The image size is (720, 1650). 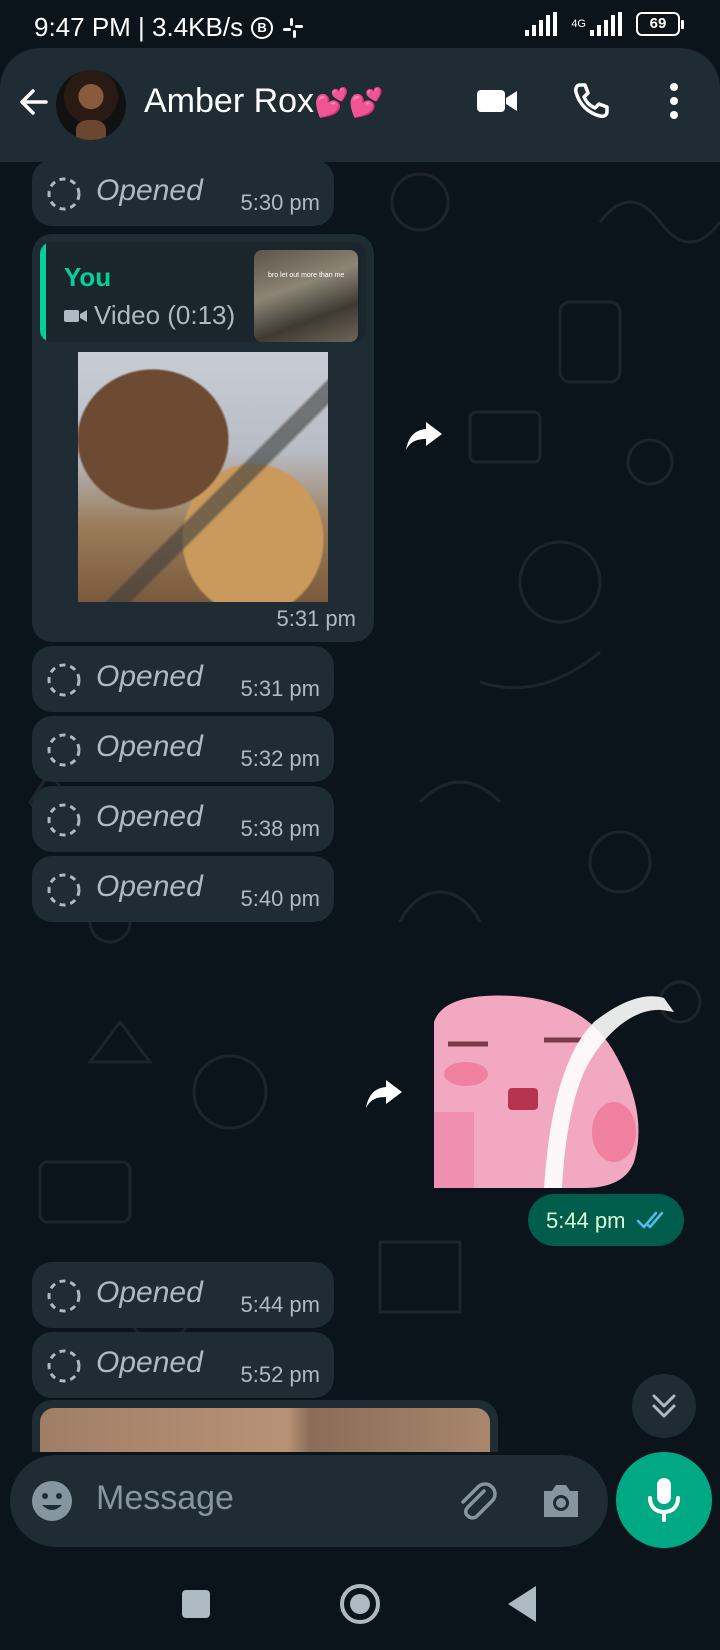 What do you see at coordinates (280, 1374) in the screenshot?
I see `message-time: 5:52 pm` at bounding box center [280, 1374].